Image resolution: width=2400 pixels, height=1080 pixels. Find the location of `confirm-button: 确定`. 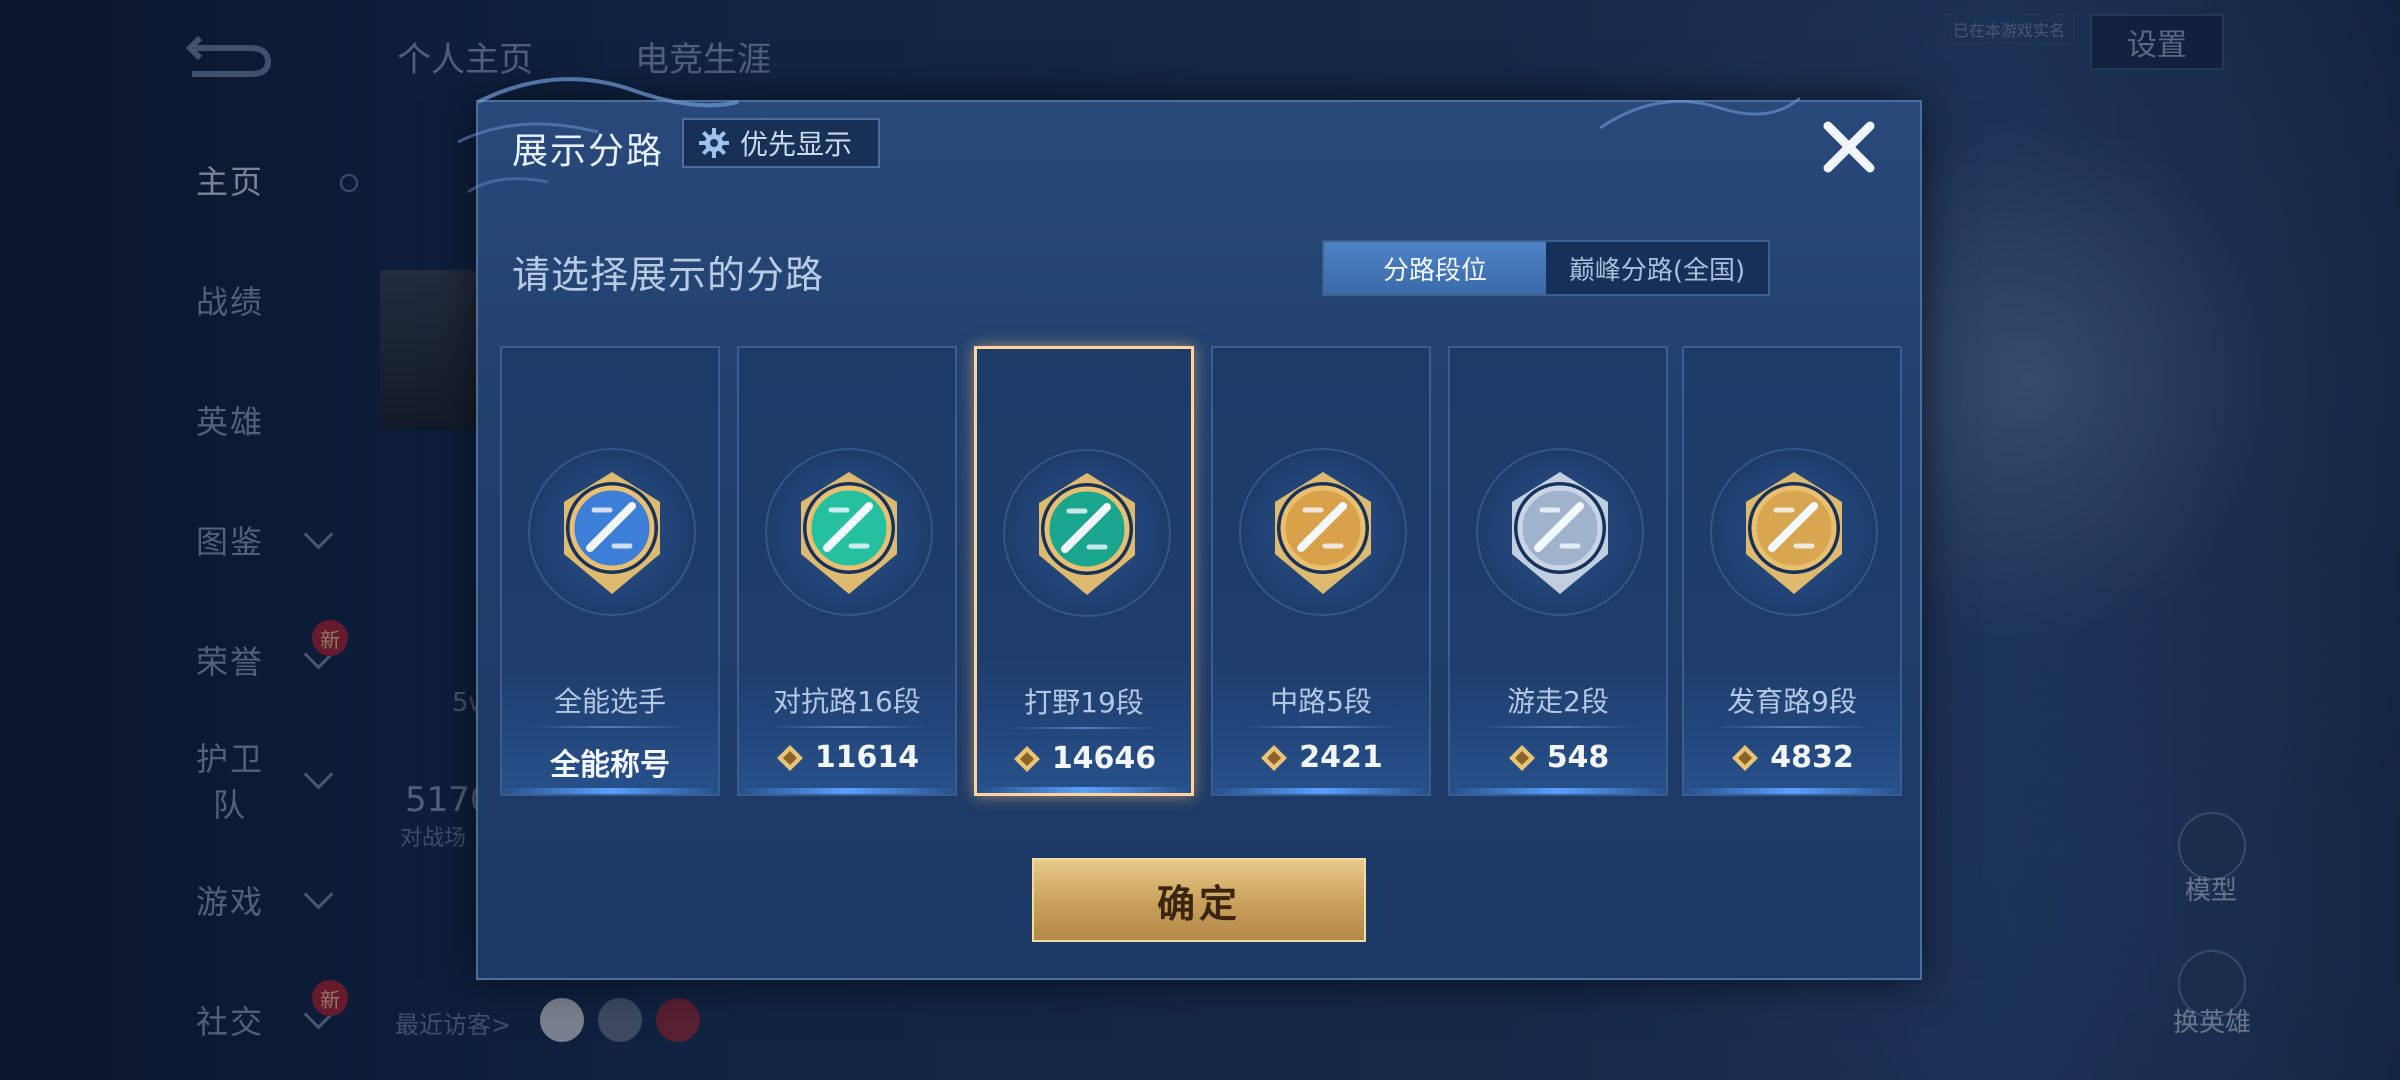

confirm-button: 确定 is located at coordinates (1199, 900).